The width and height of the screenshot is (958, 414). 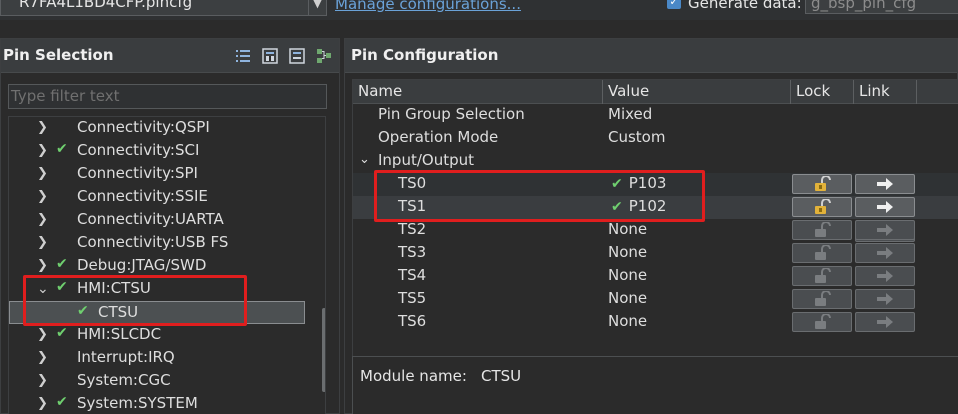 What do you see at coordinates (412, 275) in the screenshot?
I see `row-name: TS4` at bounding box center [412, 275].